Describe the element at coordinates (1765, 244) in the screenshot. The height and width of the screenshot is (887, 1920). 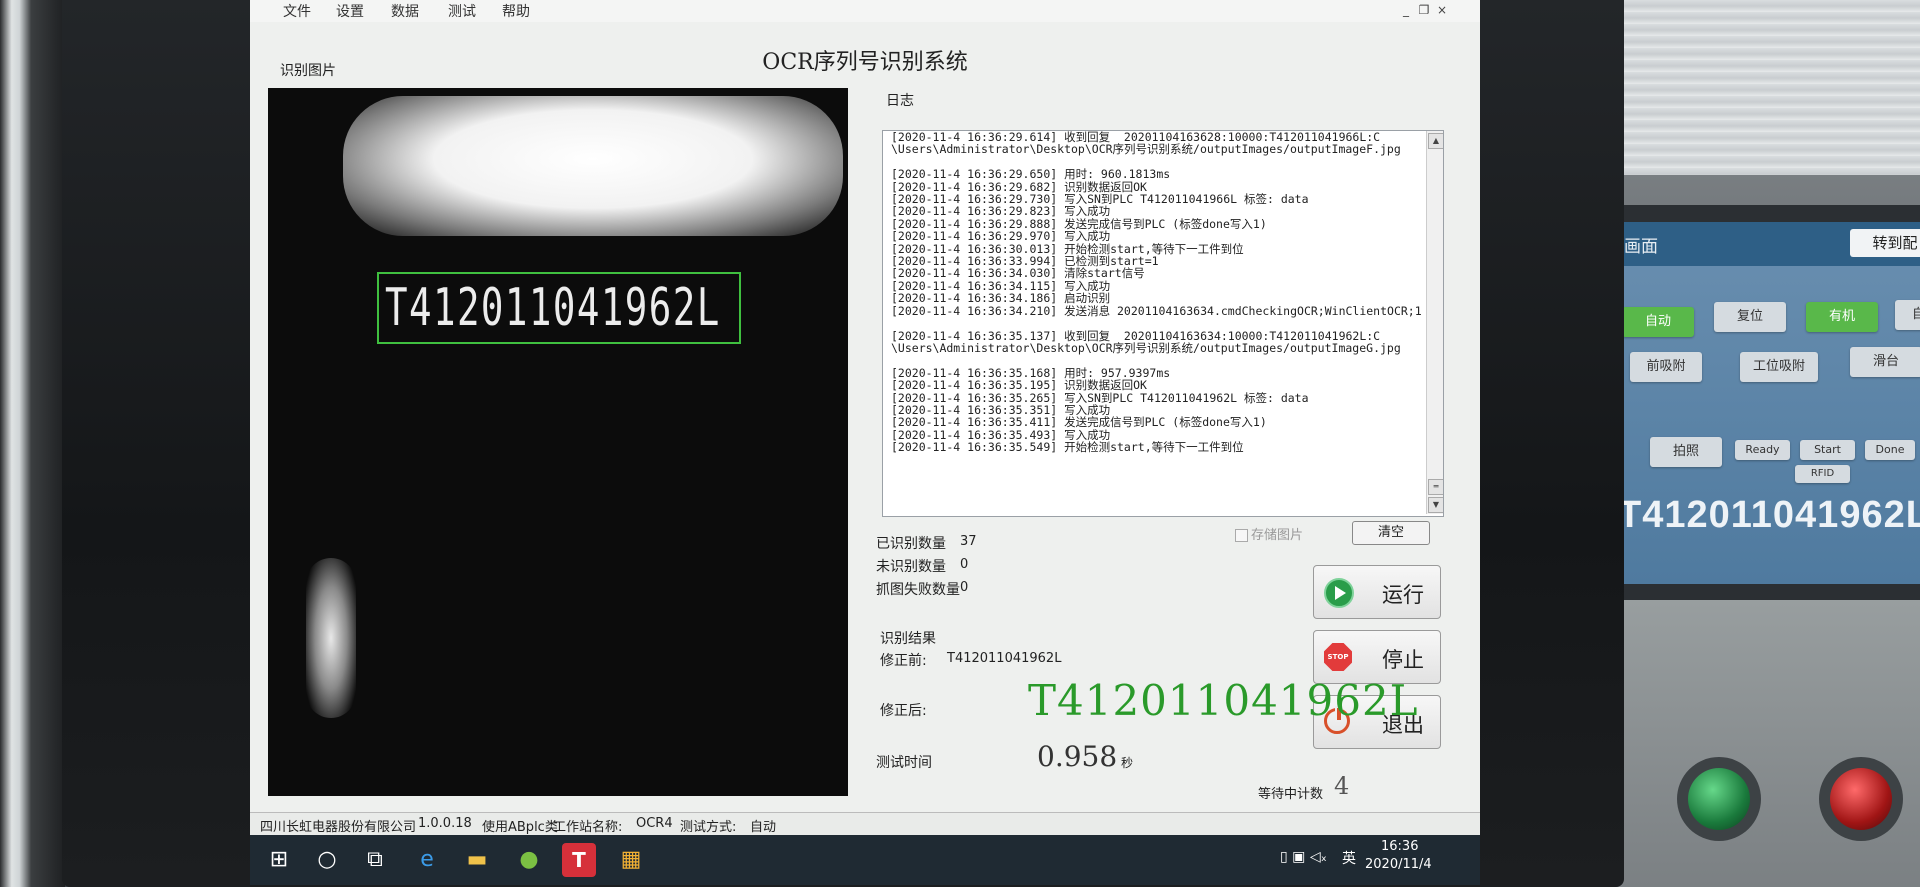
I see `hmi-titlebar: 画面 转到配` at that location.